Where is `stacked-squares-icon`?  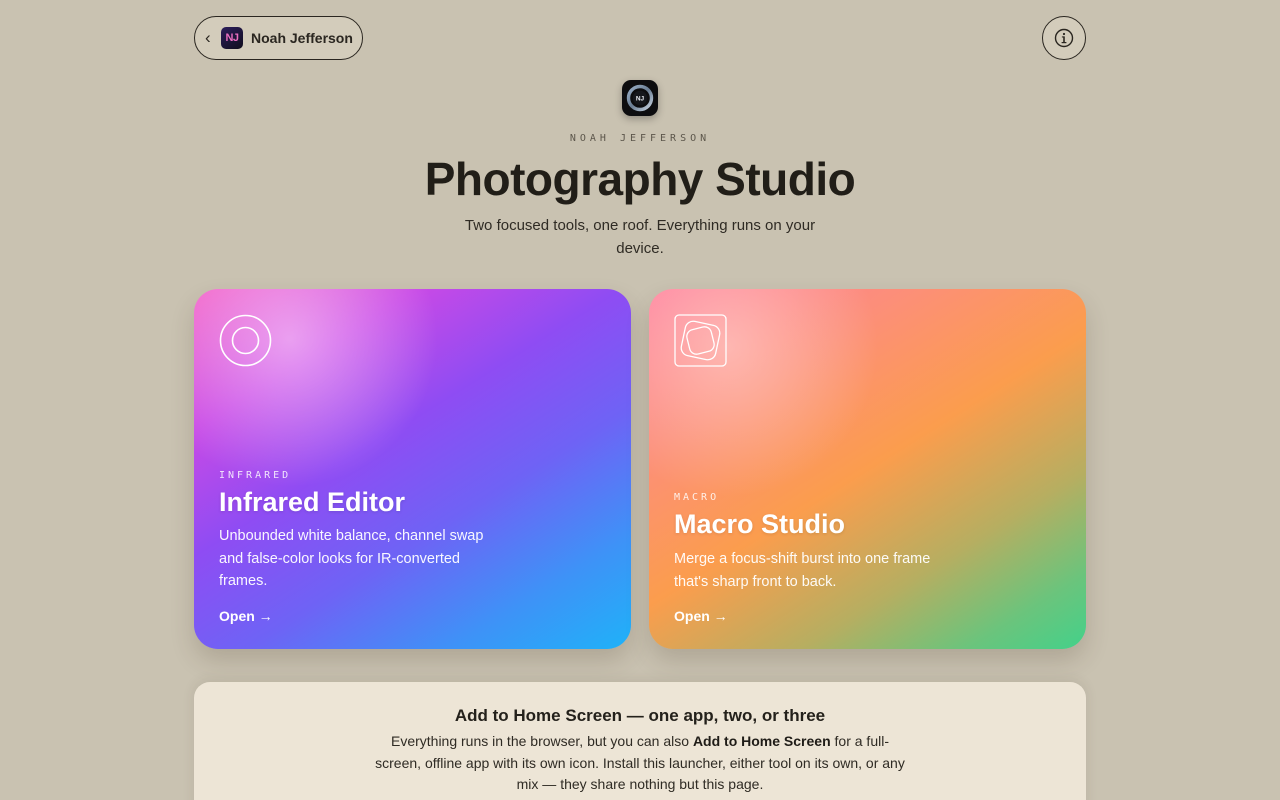 stacked-squares-icon is located at coordinates (700, 340).